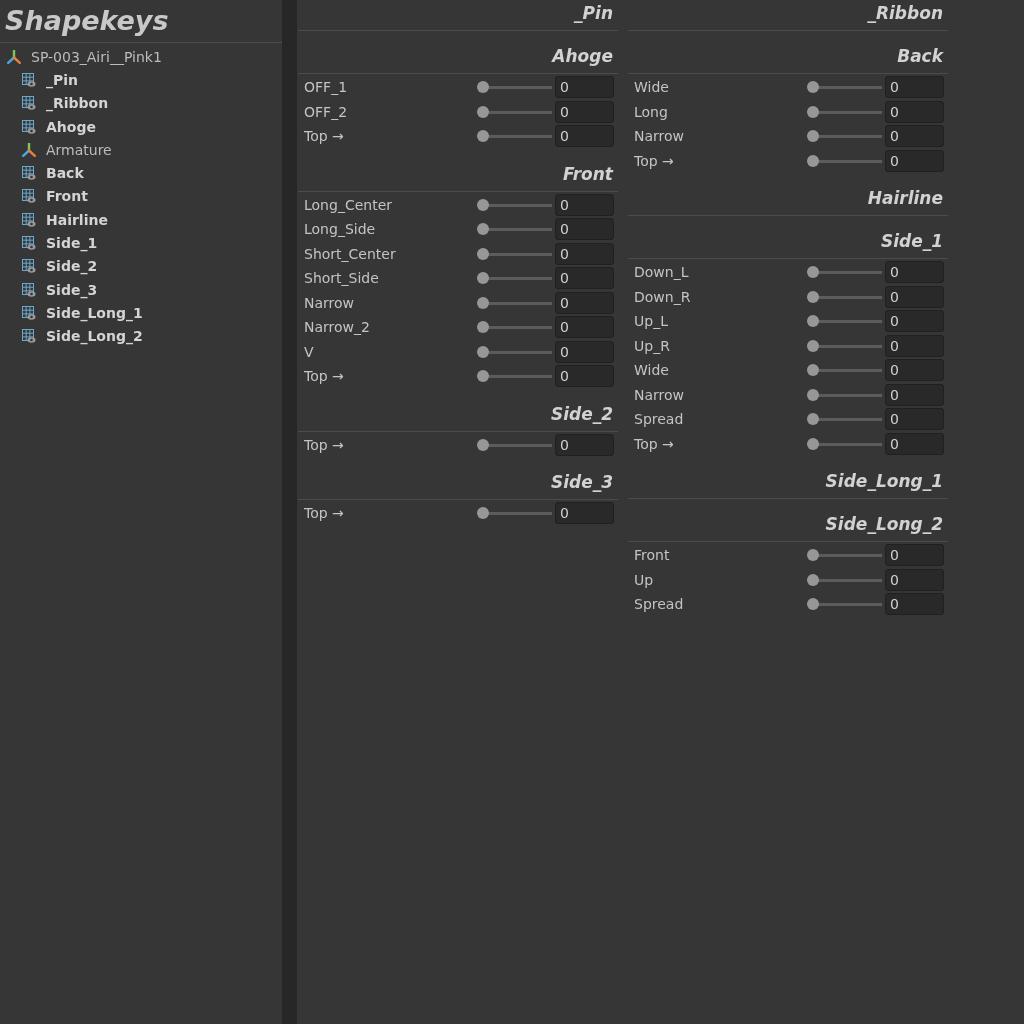 This screenshot has width=1024, height=1024. I want to click on tree-item: Side_Long_1, so click(82, 313).